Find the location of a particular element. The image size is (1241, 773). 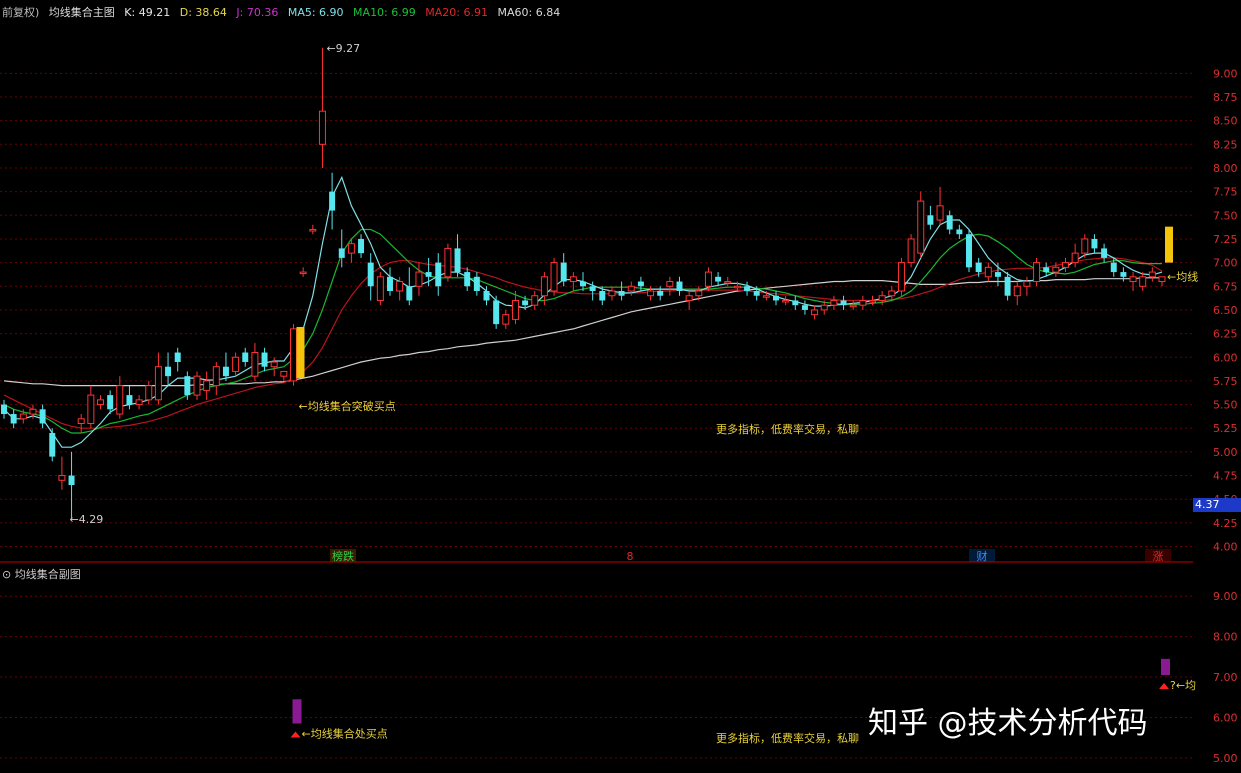

chart-prefix: 前复权) is located at coordinates (21, 12).